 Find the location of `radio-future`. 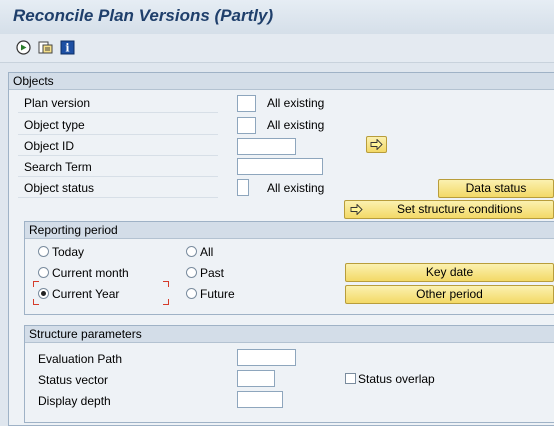

radio-future is located at coordinates (191, 293).